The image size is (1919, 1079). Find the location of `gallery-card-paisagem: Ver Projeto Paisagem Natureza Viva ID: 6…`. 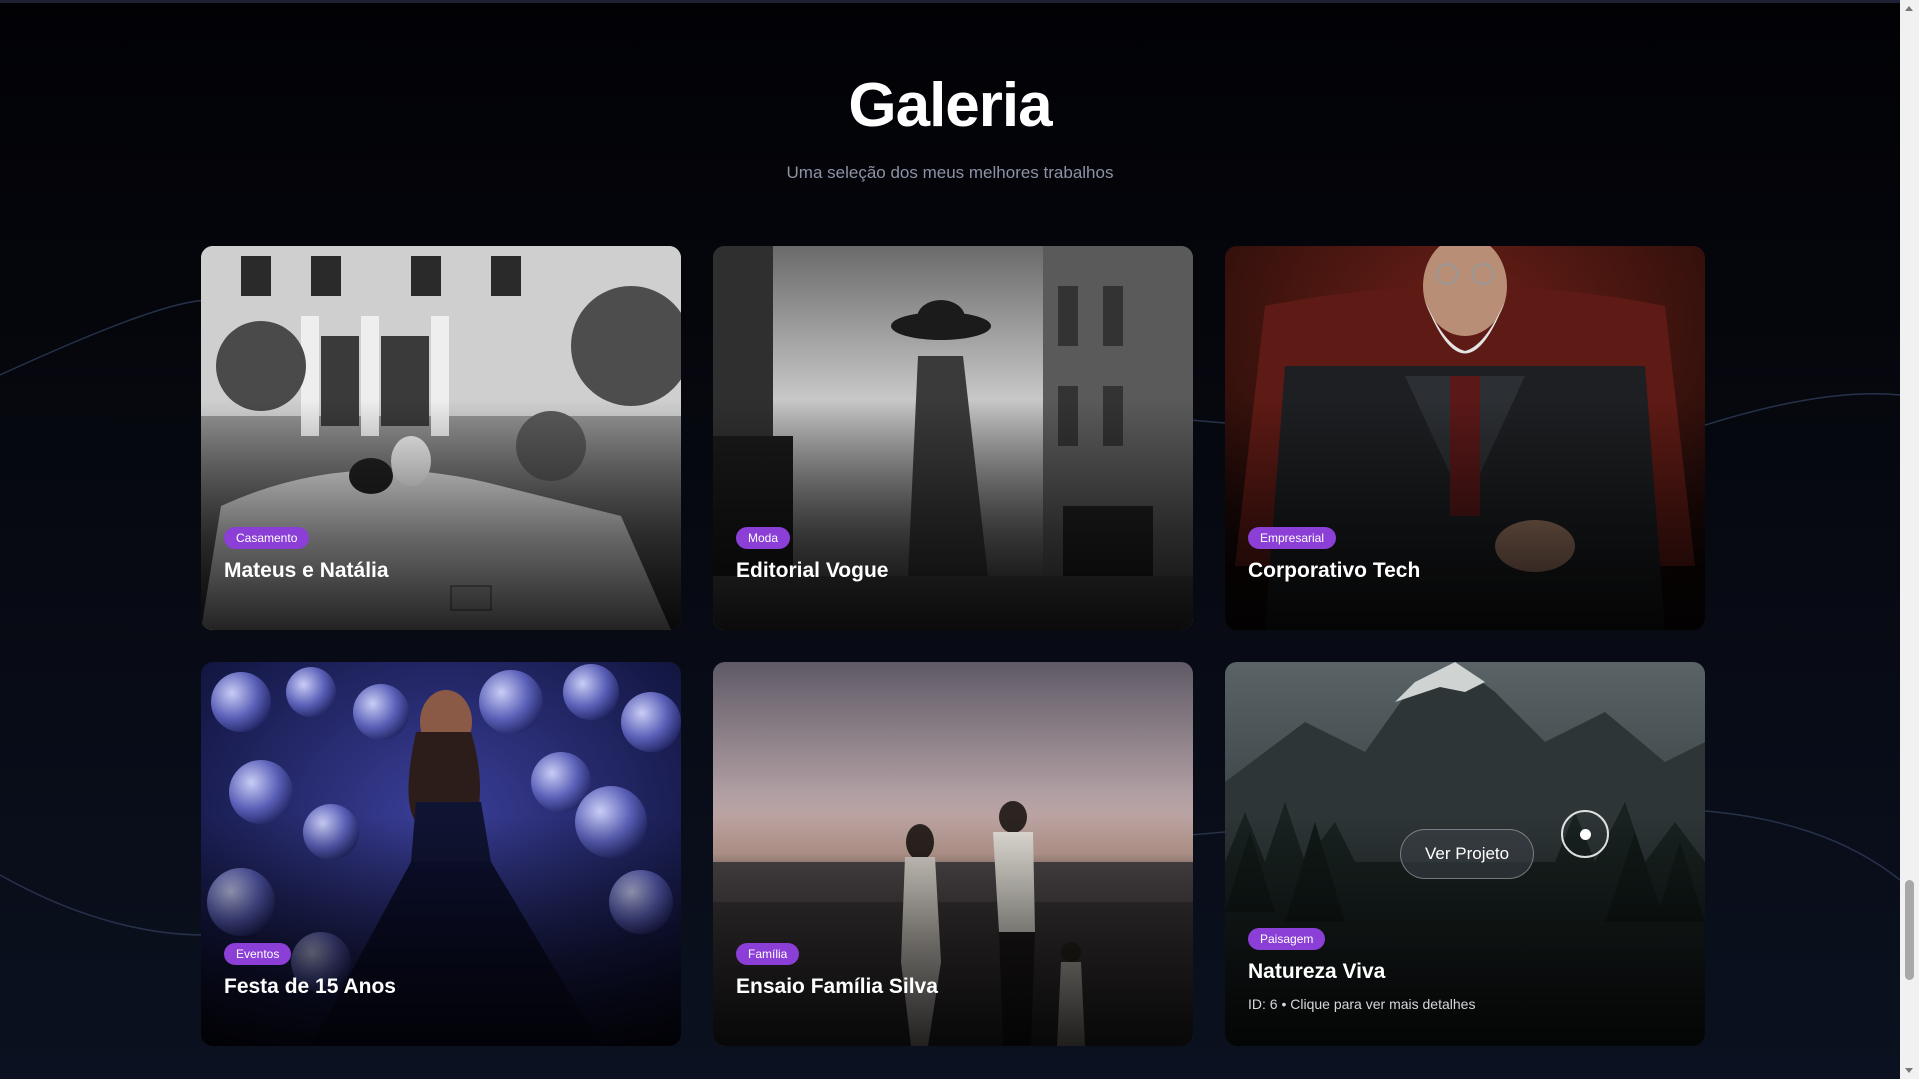

gallery-card-paisagem: Ver Projeto Paisagem Natureza Viva ID: 6… is located at coordinates (1465, 854).